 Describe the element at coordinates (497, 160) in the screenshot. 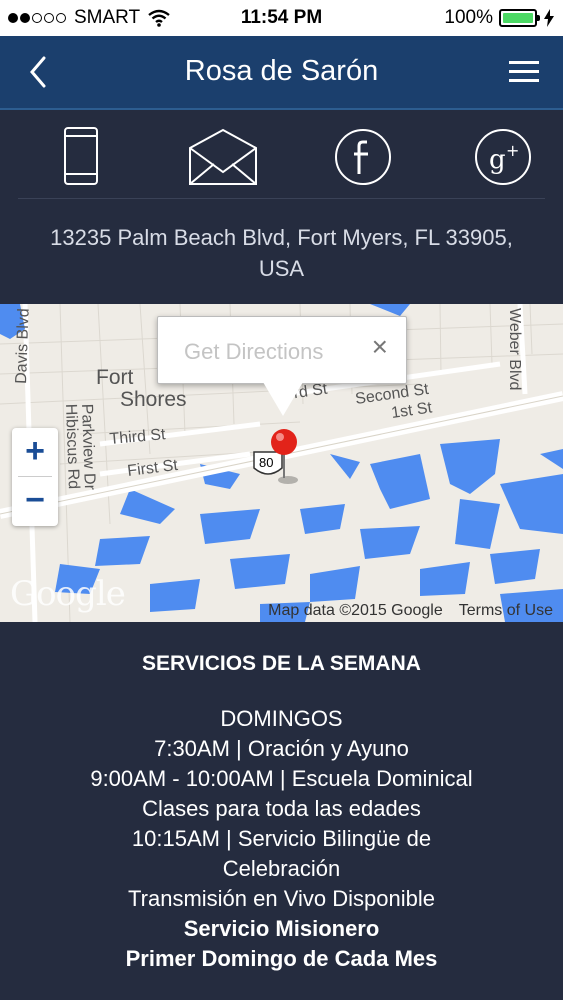

I see `svg-text: g` at that location.